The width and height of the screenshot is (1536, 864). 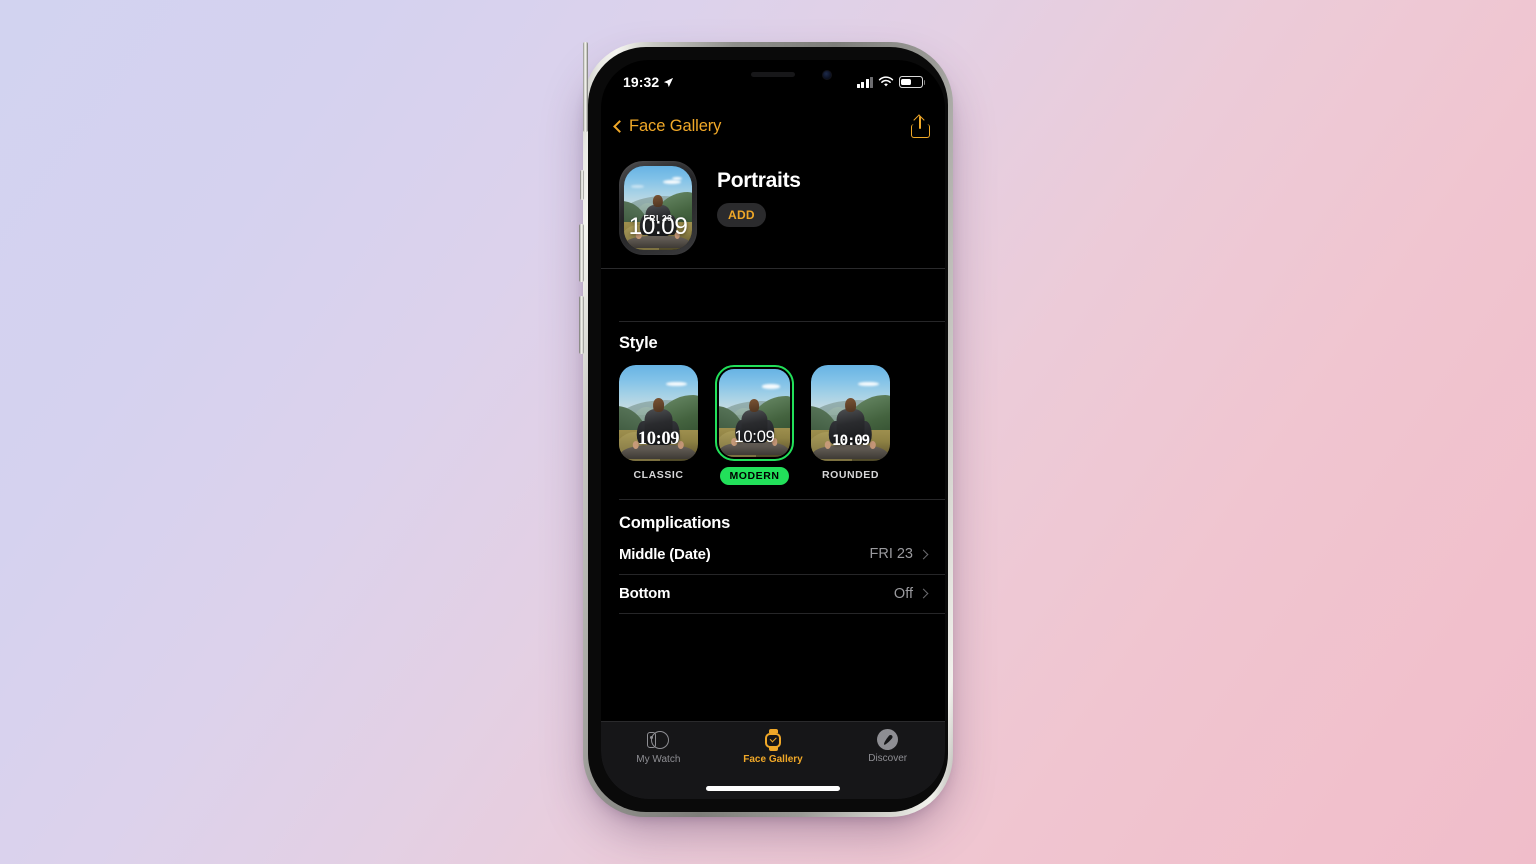 I want to click on status-bar-left: 19:32, so click(x=648, y=82).